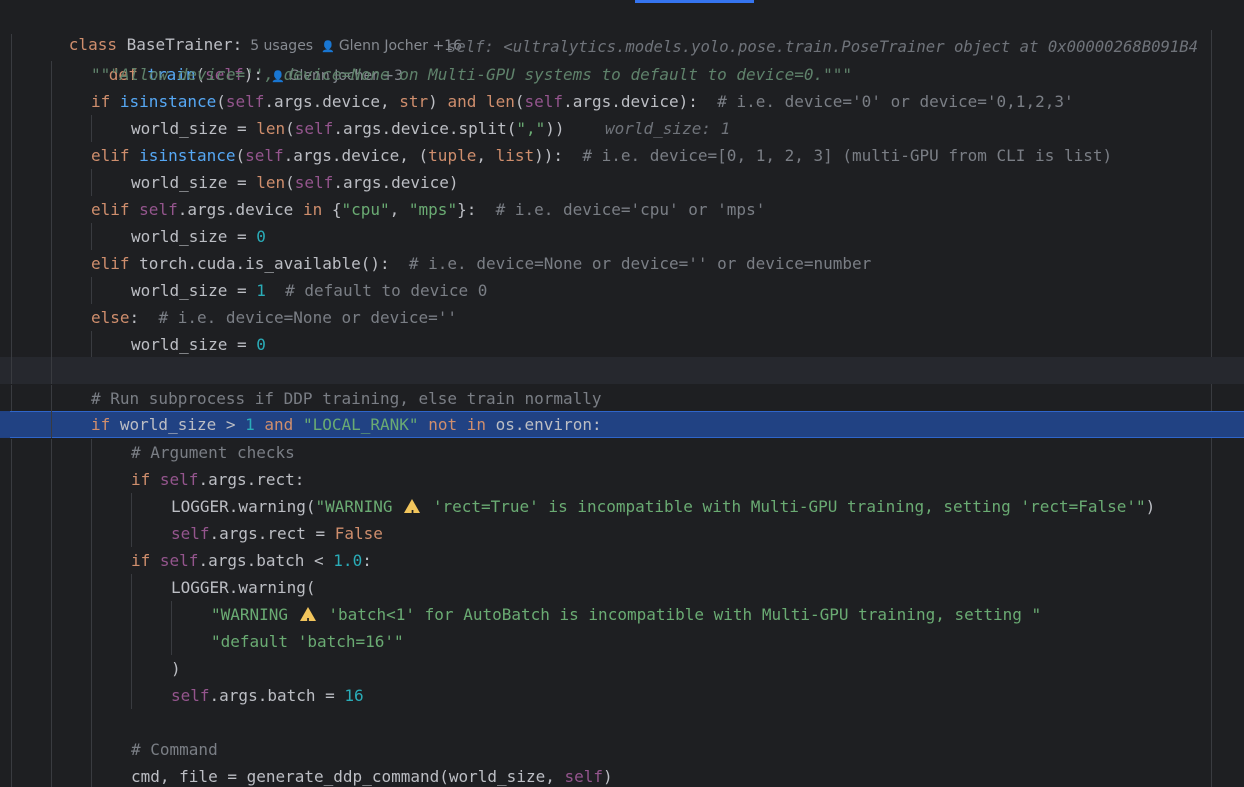 Image resolution: width=1244 pixels, height=787 pixels. What do you see at coordinates (312, 209) in the screenshot?
I see `keyword-in: in` at bounding box center [312, 209].